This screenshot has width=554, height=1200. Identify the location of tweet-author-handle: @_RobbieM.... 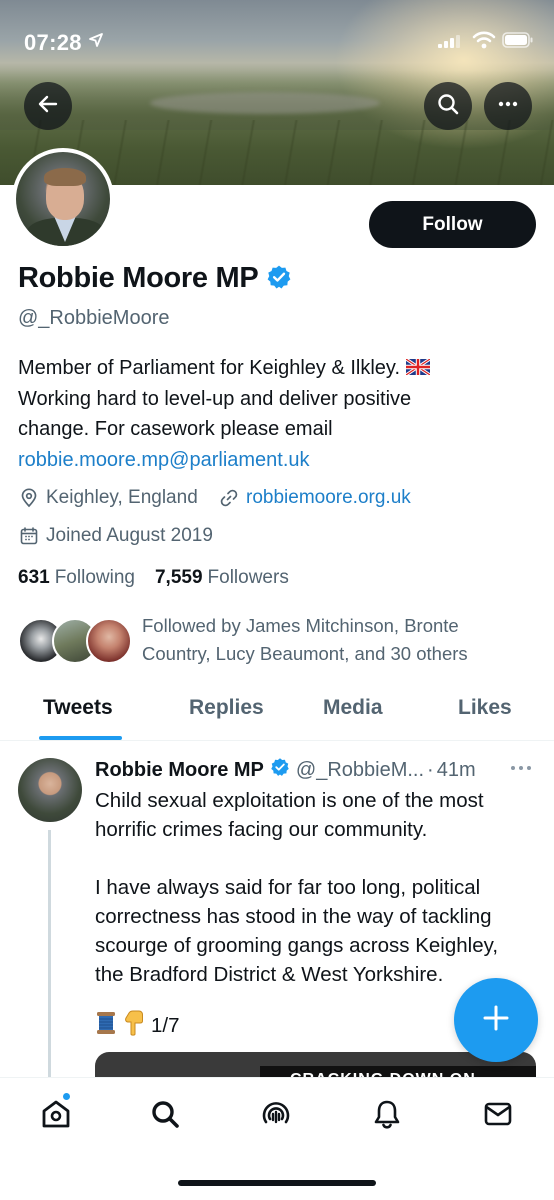
(360, 769).